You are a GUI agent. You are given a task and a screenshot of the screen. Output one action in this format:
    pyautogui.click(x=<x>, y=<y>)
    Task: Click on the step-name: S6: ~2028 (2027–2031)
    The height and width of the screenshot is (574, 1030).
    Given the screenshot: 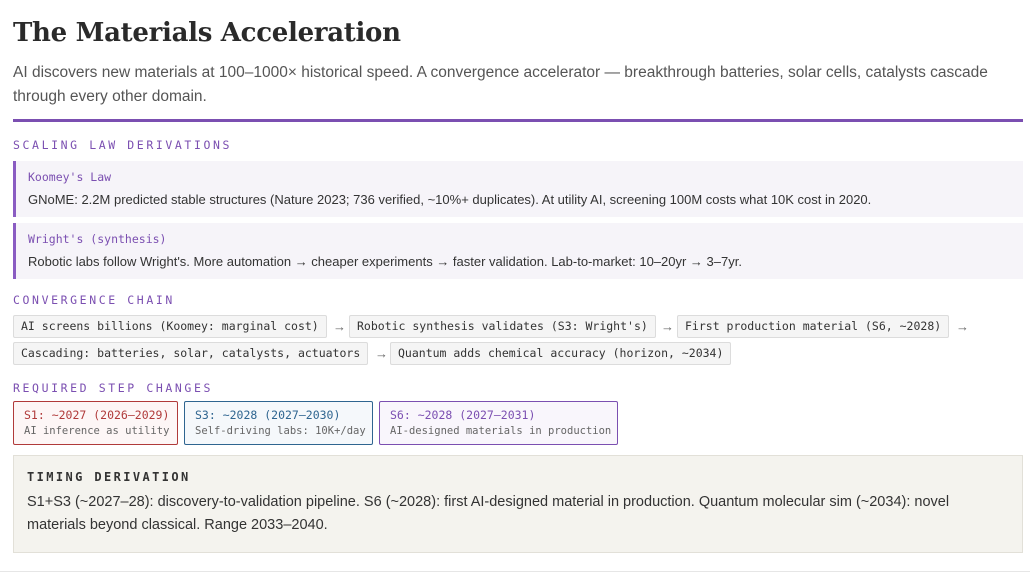 What is the action you would take?
    pyautogui.click(x=463, y=415)
    